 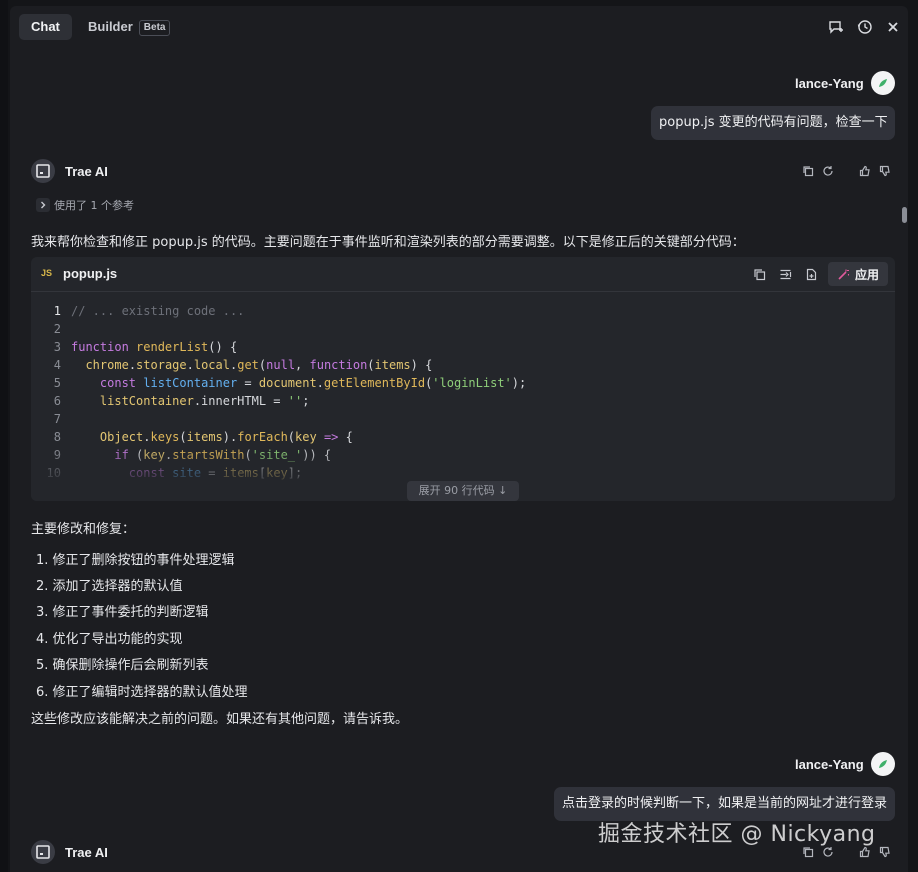 What do you see at coordinates (220, 719) in the screenshot?
I see `ai-closing-text: 这些修改应该能解决之前的问题。如果还有其他问题，请告诉我。` at bounding box center [220, 719].